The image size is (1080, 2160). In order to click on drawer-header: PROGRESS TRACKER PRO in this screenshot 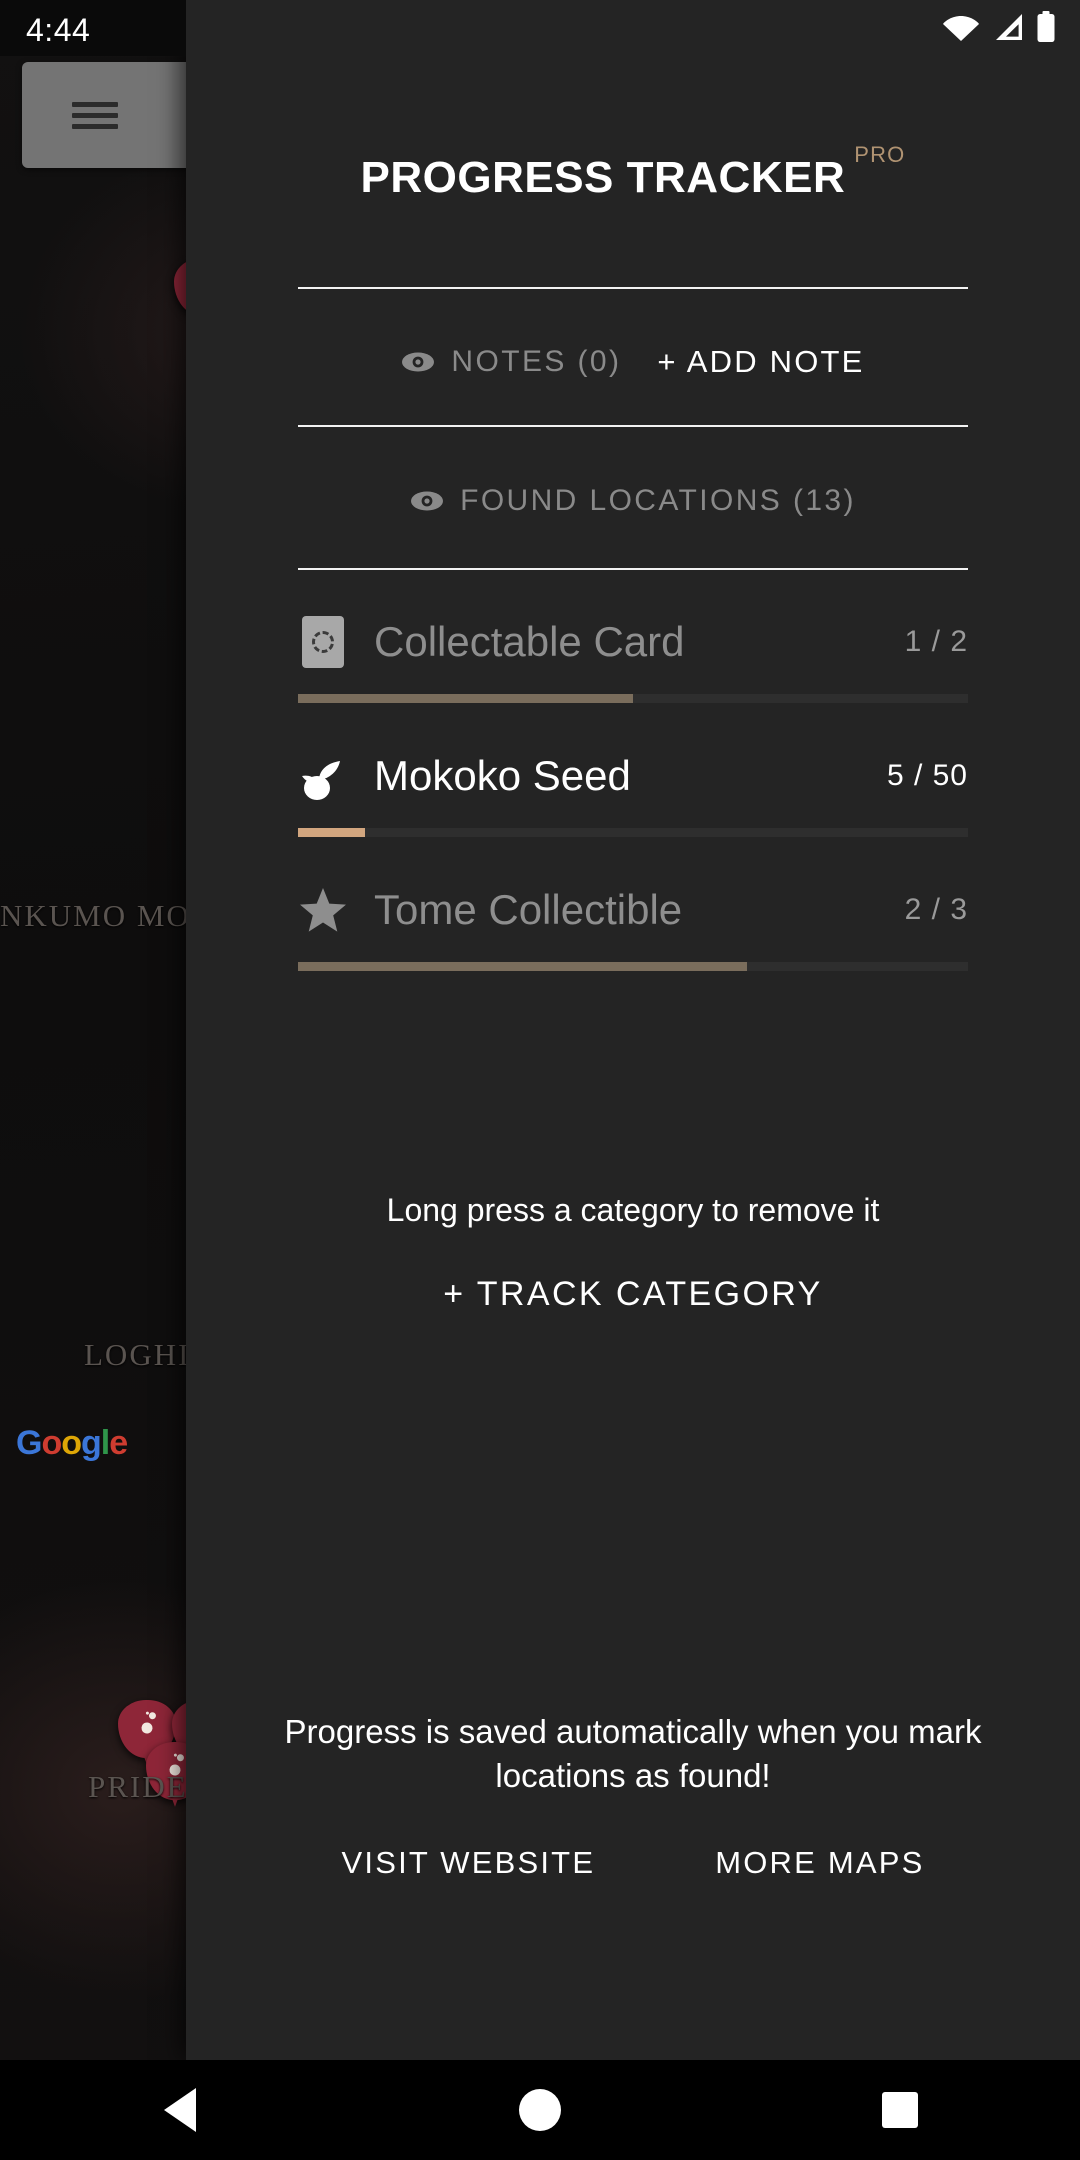, I will do `click(633, 172)`.